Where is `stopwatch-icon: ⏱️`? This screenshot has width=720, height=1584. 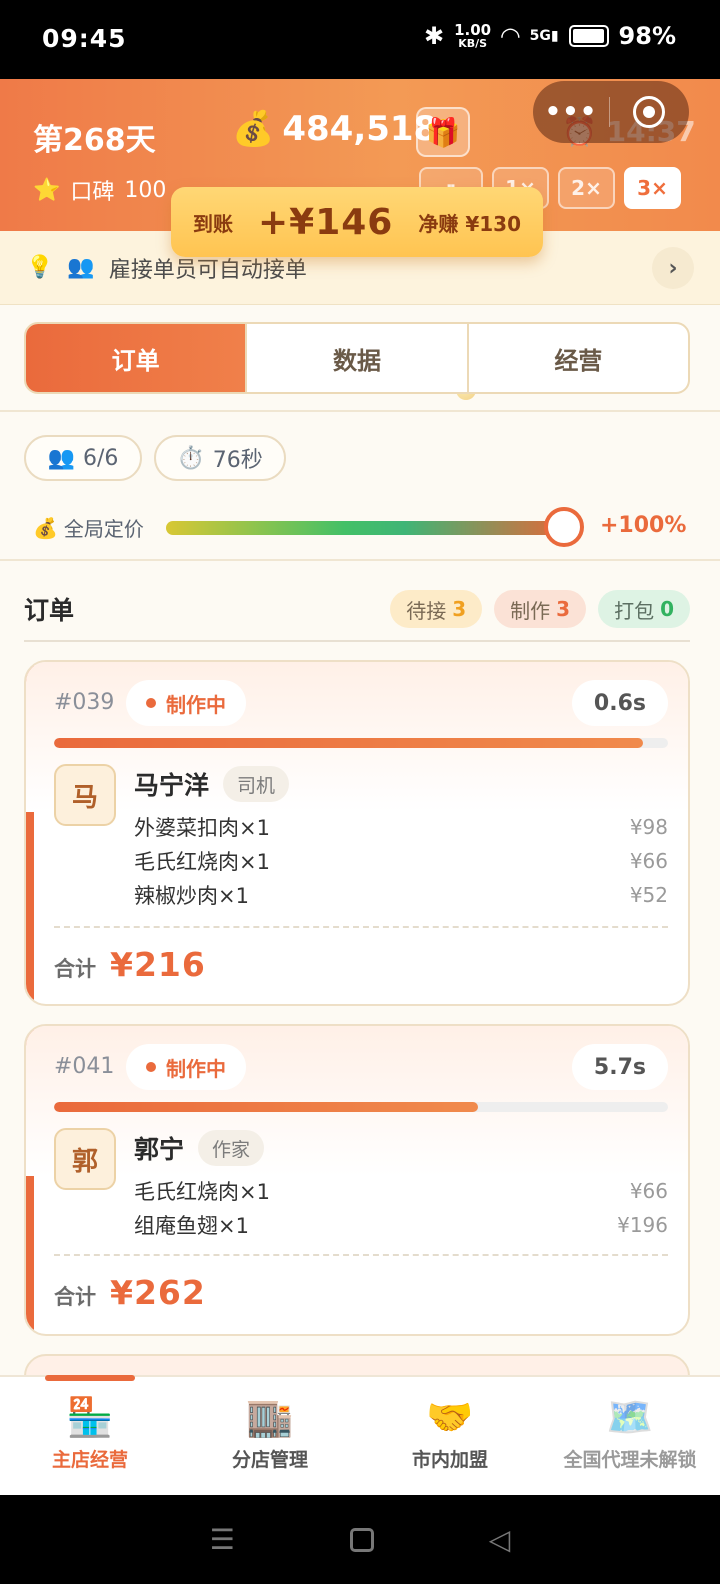 stopwatch-icon: ⏱️ is located at coordinates (191, 458).